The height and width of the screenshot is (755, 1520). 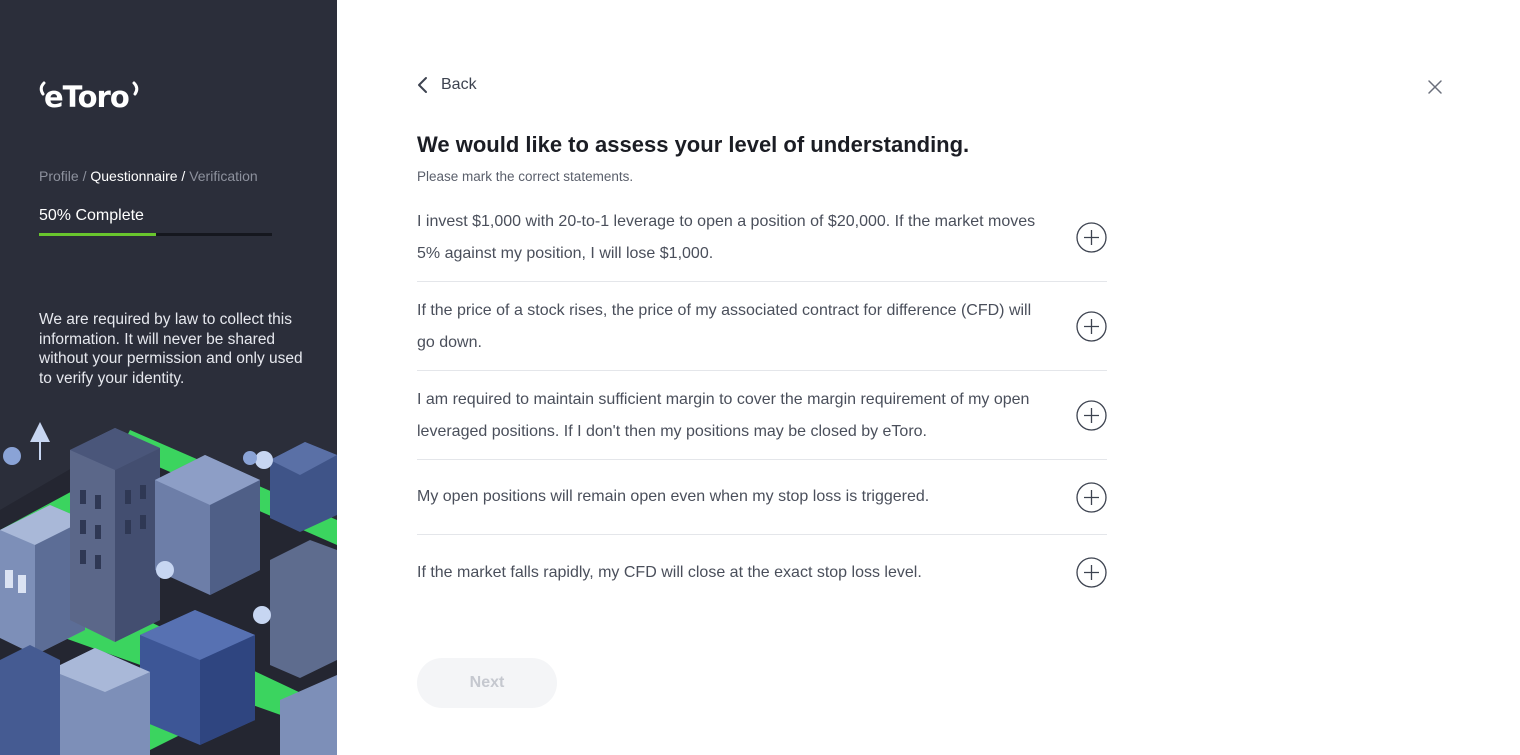 I want to click on close-icon, so click(x=1435, y=87).